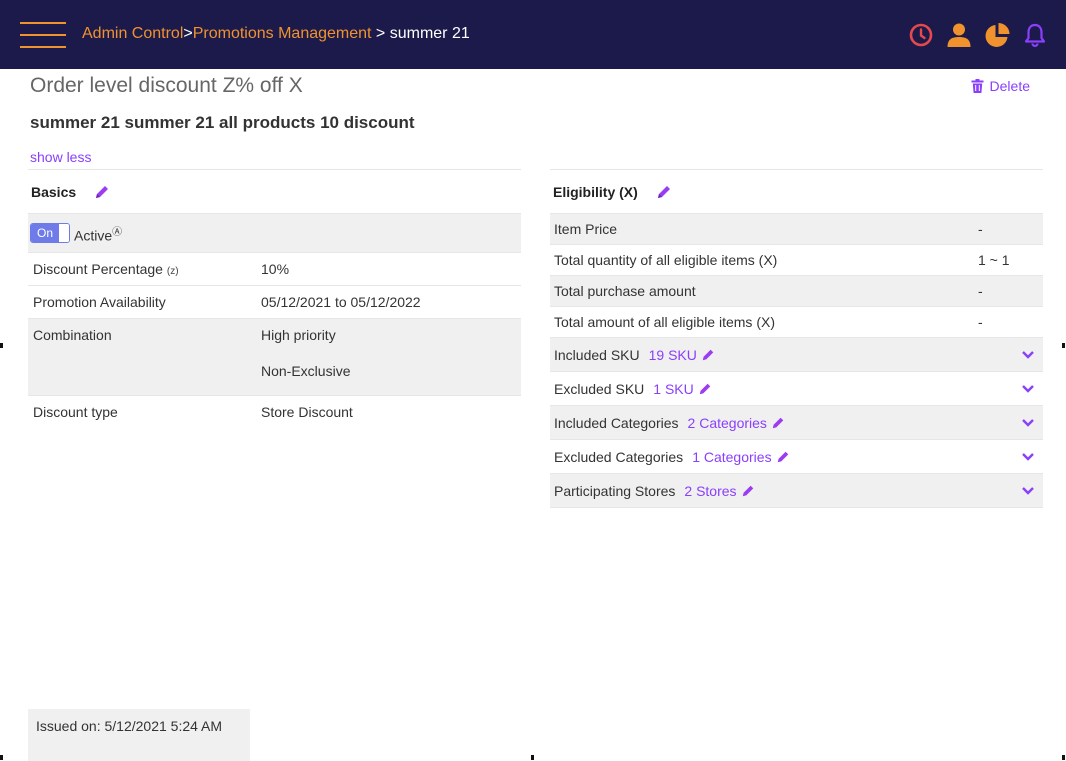 Image resolution: width=1066 pixels, height=761 pixels. I want to click on basics-title: Basics, so click(54, 191).